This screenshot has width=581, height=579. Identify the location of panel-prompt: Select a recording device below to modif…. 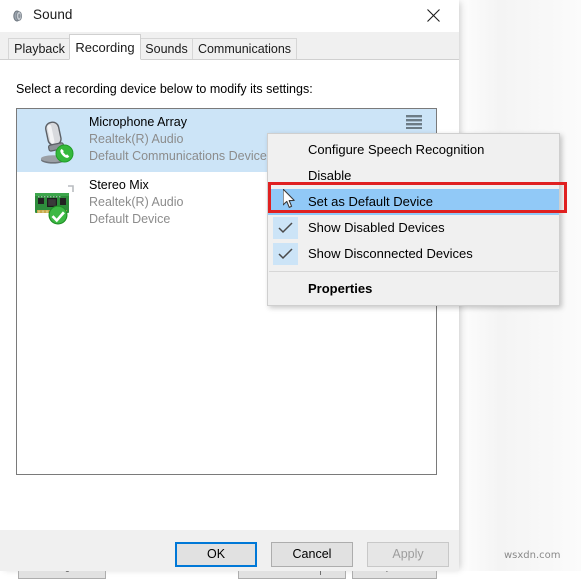
(164, 89).